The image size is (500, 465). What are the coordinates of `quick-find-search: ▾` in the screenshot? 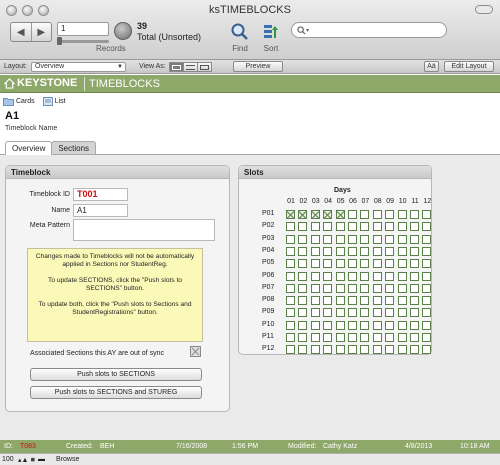 It's located at (369, 30).